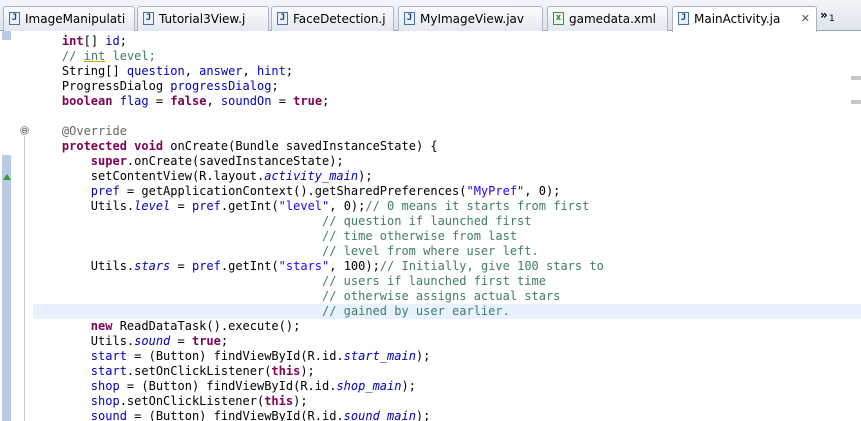  Describe the element at coordinates (156, 86) in the screenshot. I see `code-line-text: ProgressDialog progressDialog;` at that location.